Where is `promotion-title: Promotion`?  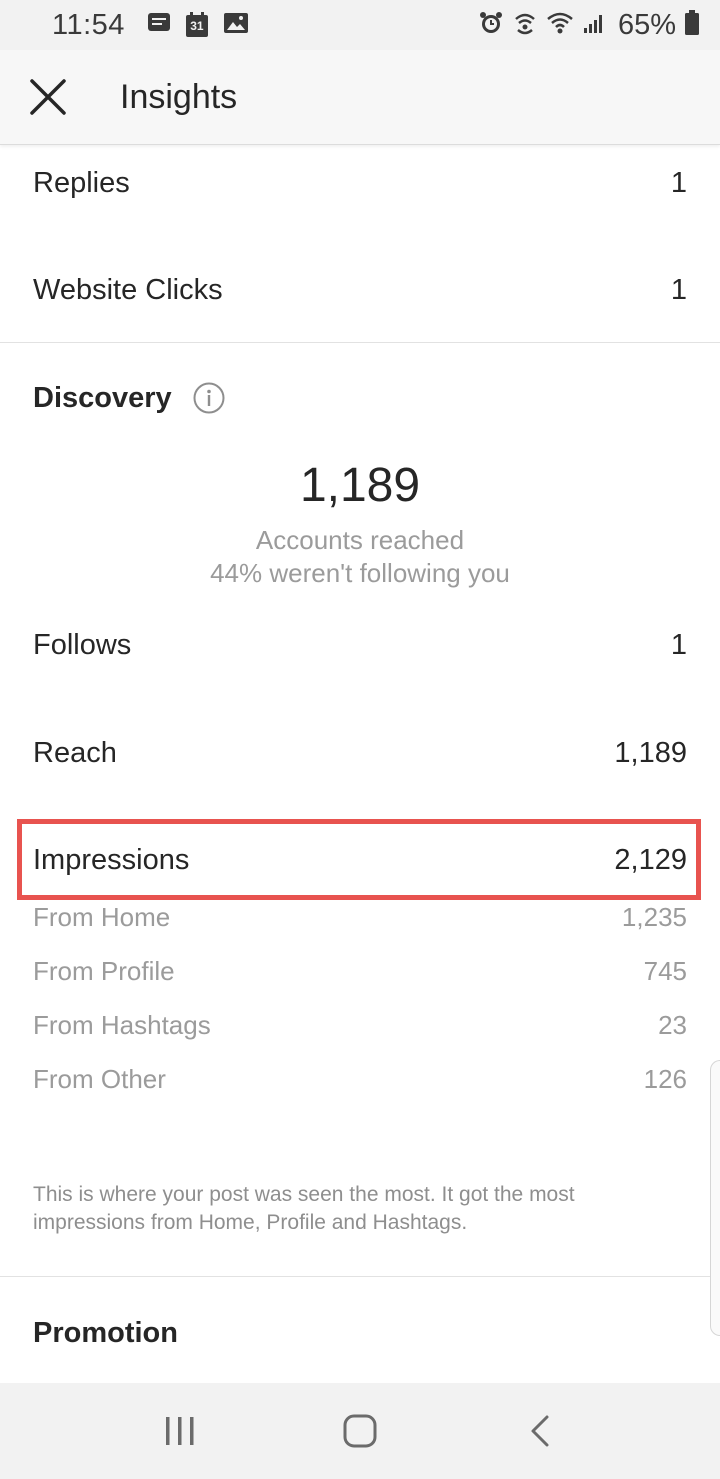 promotion-title: Promotion is located at coordinates (105, 1332).